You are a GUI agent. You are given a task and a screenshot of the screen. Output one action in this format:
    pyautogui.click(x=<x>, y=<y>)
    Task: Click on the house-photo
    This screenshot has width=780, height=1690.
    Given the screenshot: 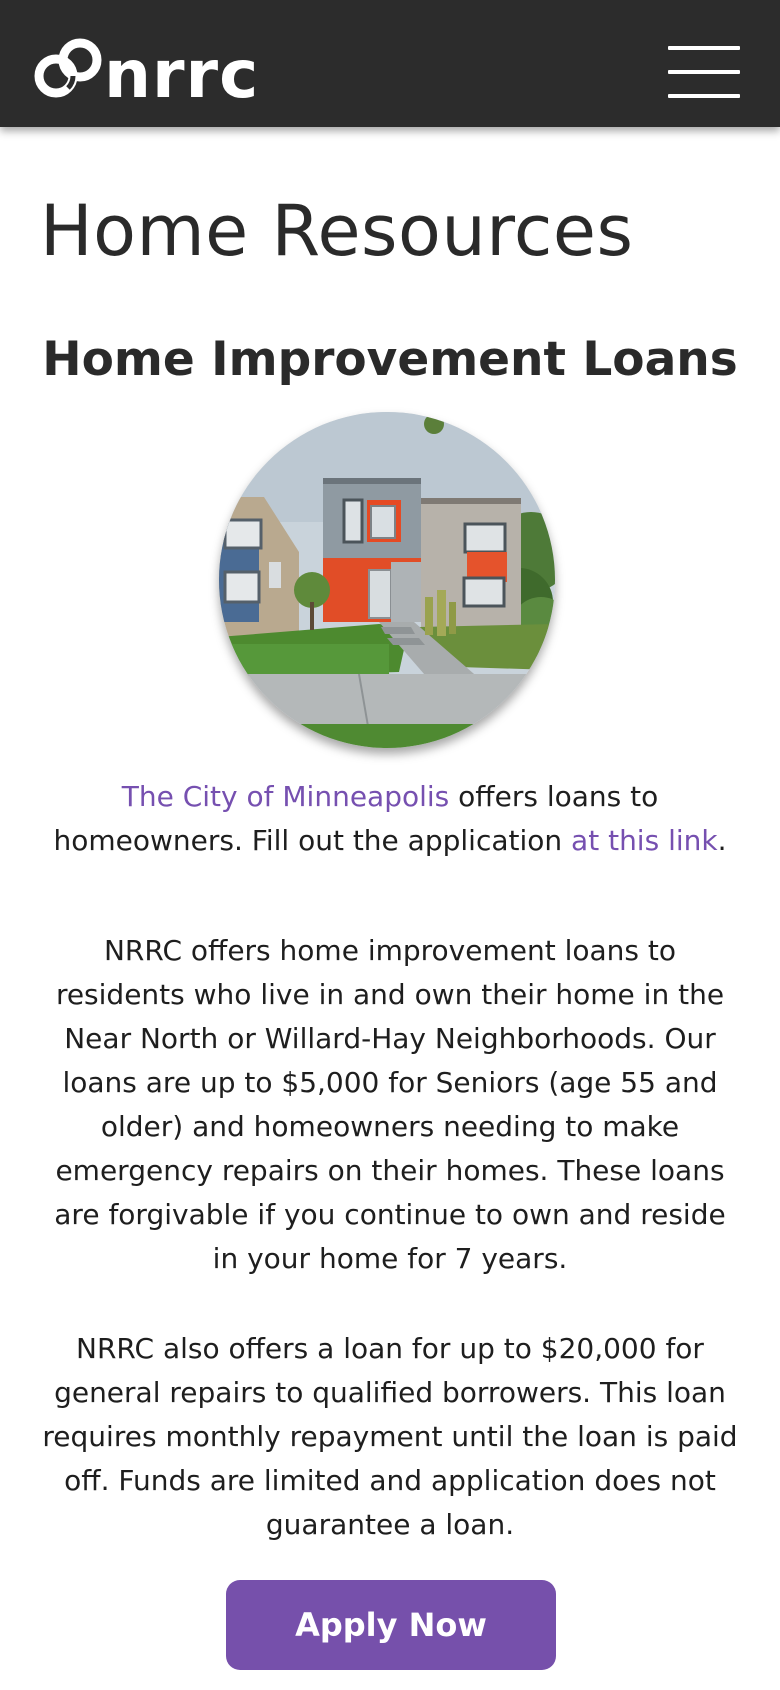 What is the action you would take?
    pyautogui.click(x=387, y=580)
    